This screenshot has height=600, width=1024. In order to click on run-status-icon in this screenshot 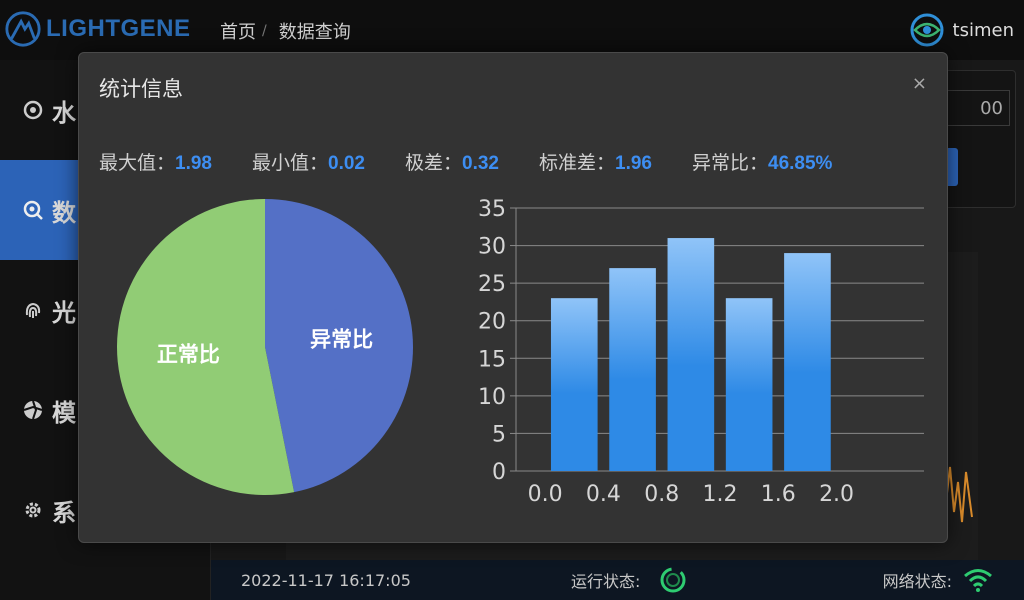, I will do `click(673, 580)`.